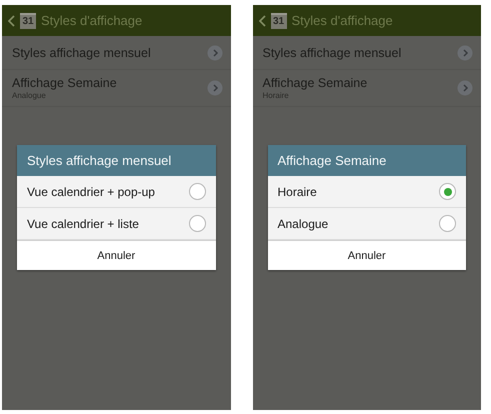 This screenshot has height=414, width=491. I want to click on option-label: Vue calendrier + pop-up, so click(91, 191).